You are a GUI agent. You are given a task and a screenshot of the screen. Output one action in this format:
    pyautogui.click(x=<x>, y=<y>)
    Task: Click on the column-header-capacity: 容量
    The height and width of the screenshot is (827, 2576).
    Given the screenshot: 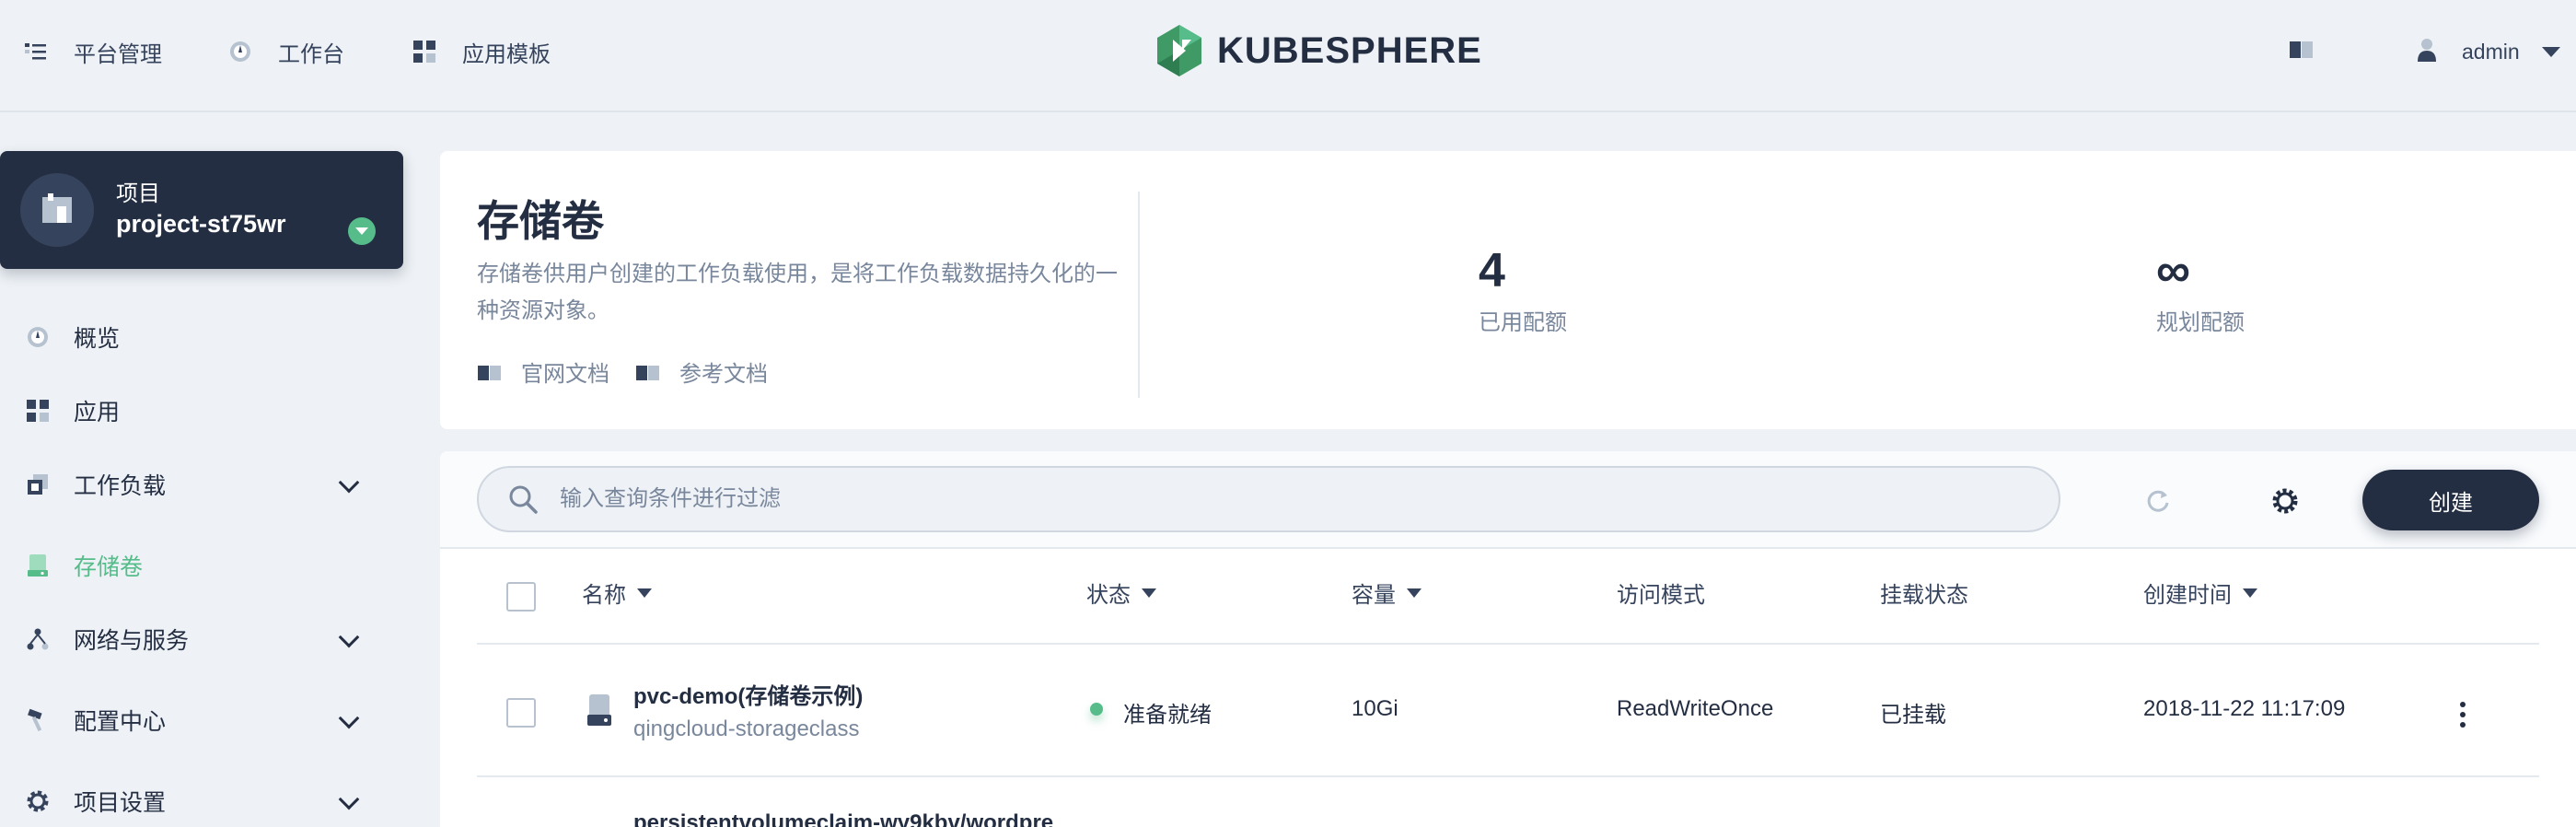 What is the action you would take?
    pyautogui.click(x=1386, y=593)
    